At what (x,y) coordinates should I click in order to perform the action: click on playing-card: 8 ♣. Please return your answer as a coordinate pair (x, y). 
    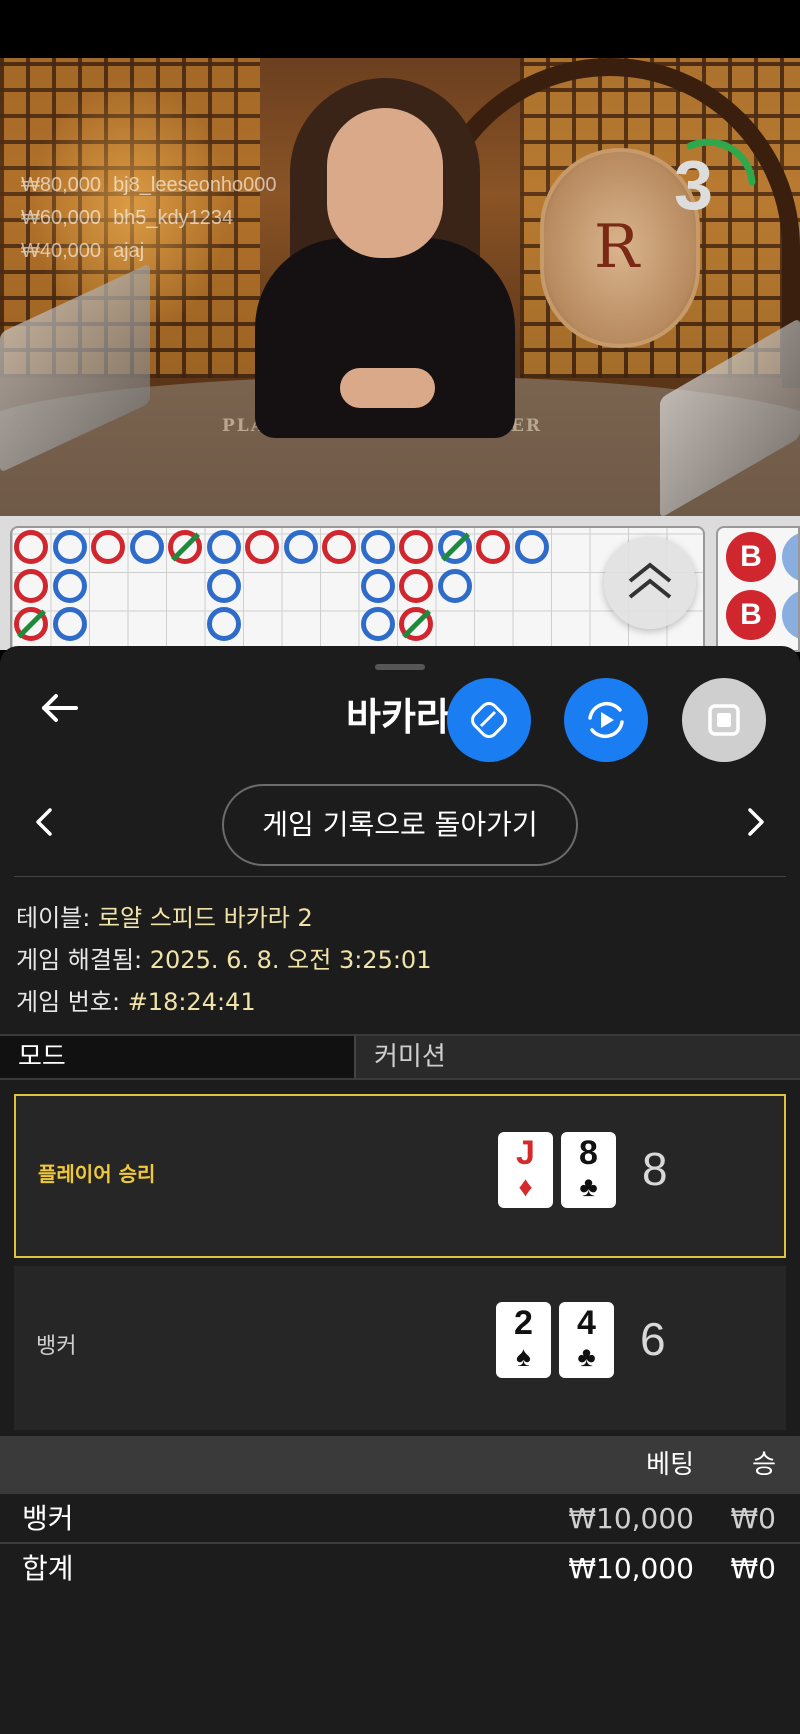
    Looking at the image, I should click on (588, 1170).